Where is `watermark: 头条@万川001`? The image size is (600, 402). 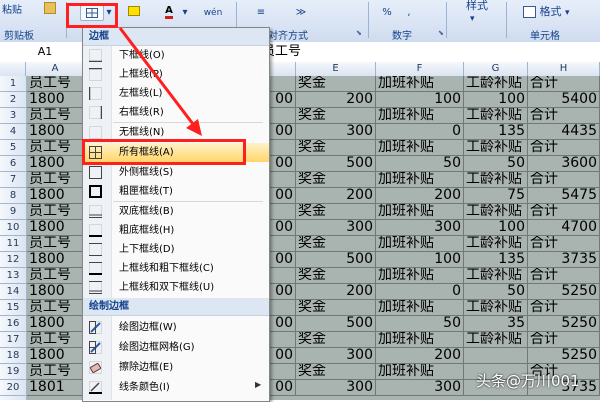 watermark: 头条@万川001 is located at coordinates (528, 381).